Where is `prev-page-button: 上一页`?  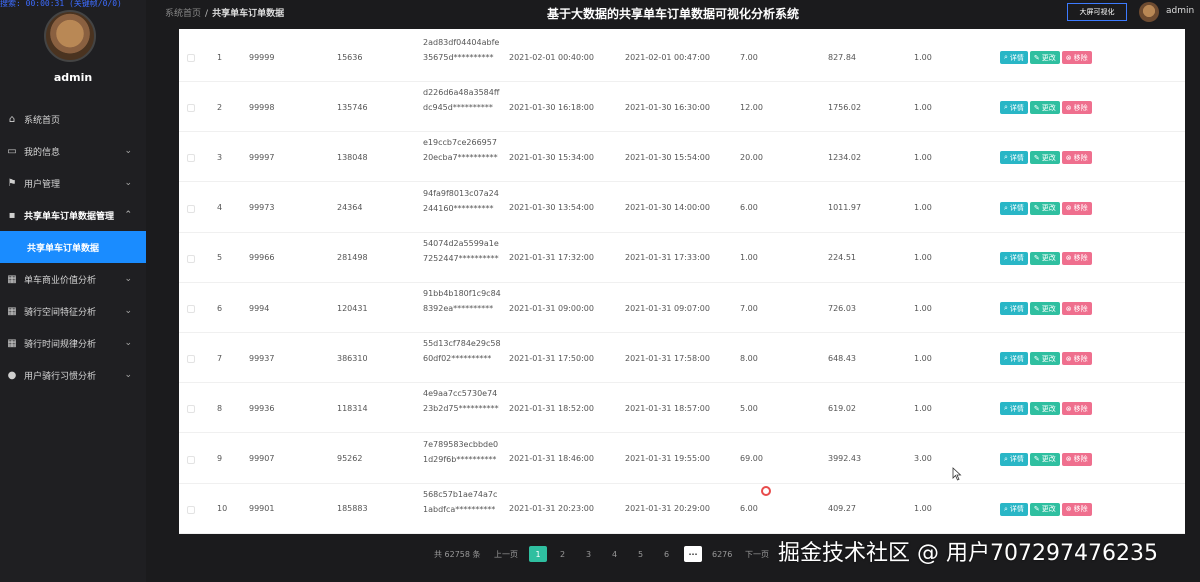 prev-page-button: 上一页 is located at coordinates (506, 554).